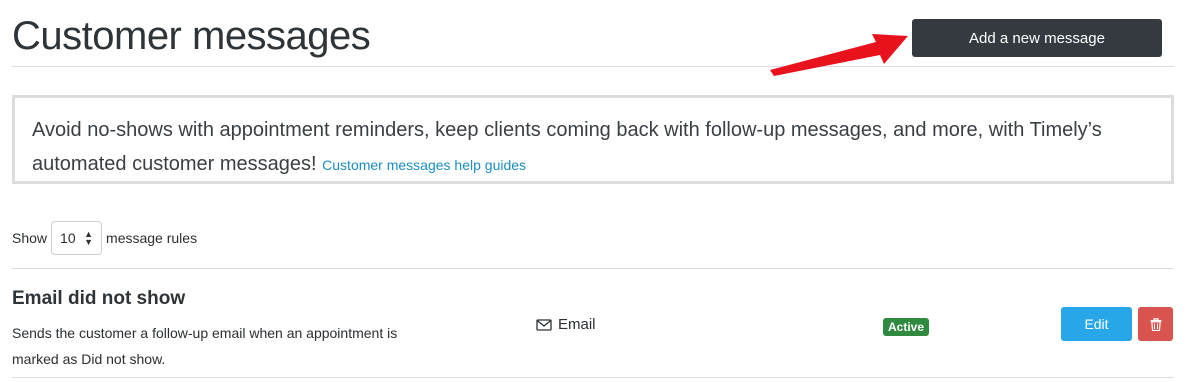 The width and height of the screenshot is (1187, 382). What do you see at coordinates (1096, 324) in the screenshot?
I see `edit-button: Edit` at bounding box center [1096, 324].